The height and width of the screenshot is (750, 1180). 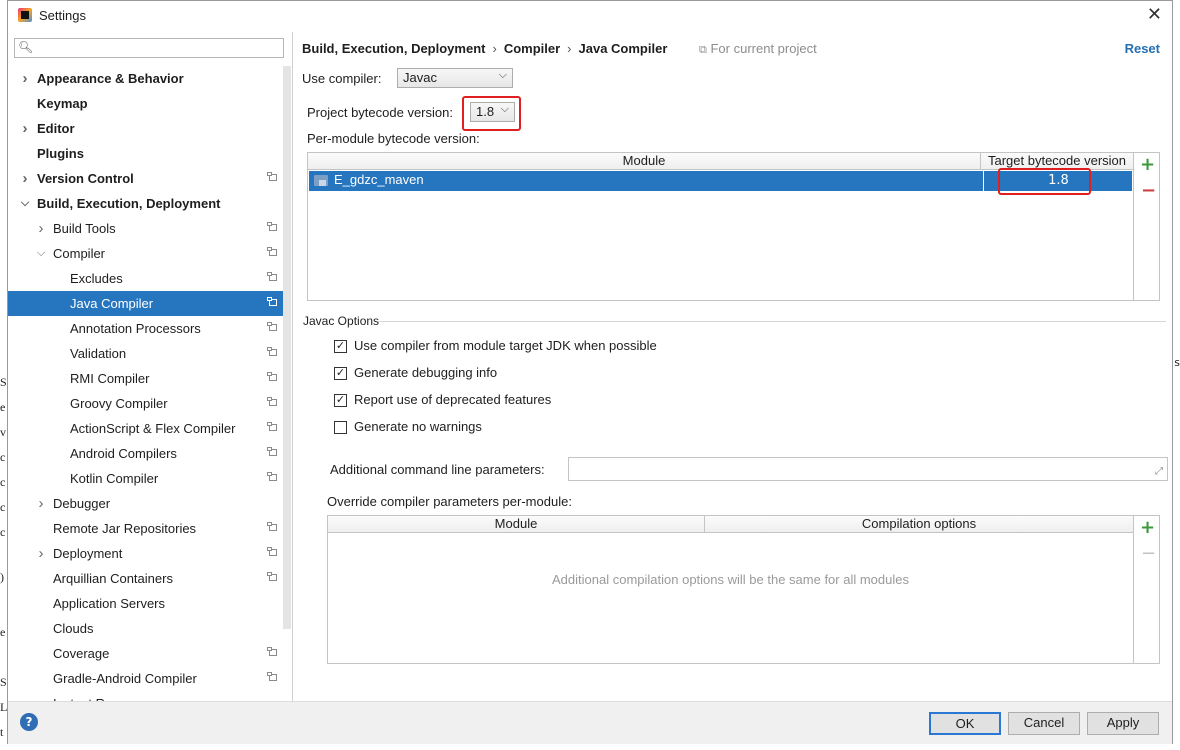 I want to click on sidebar-item-remote-jar-repositories: Remote Jar Repositories, so click(x=145, y=528).